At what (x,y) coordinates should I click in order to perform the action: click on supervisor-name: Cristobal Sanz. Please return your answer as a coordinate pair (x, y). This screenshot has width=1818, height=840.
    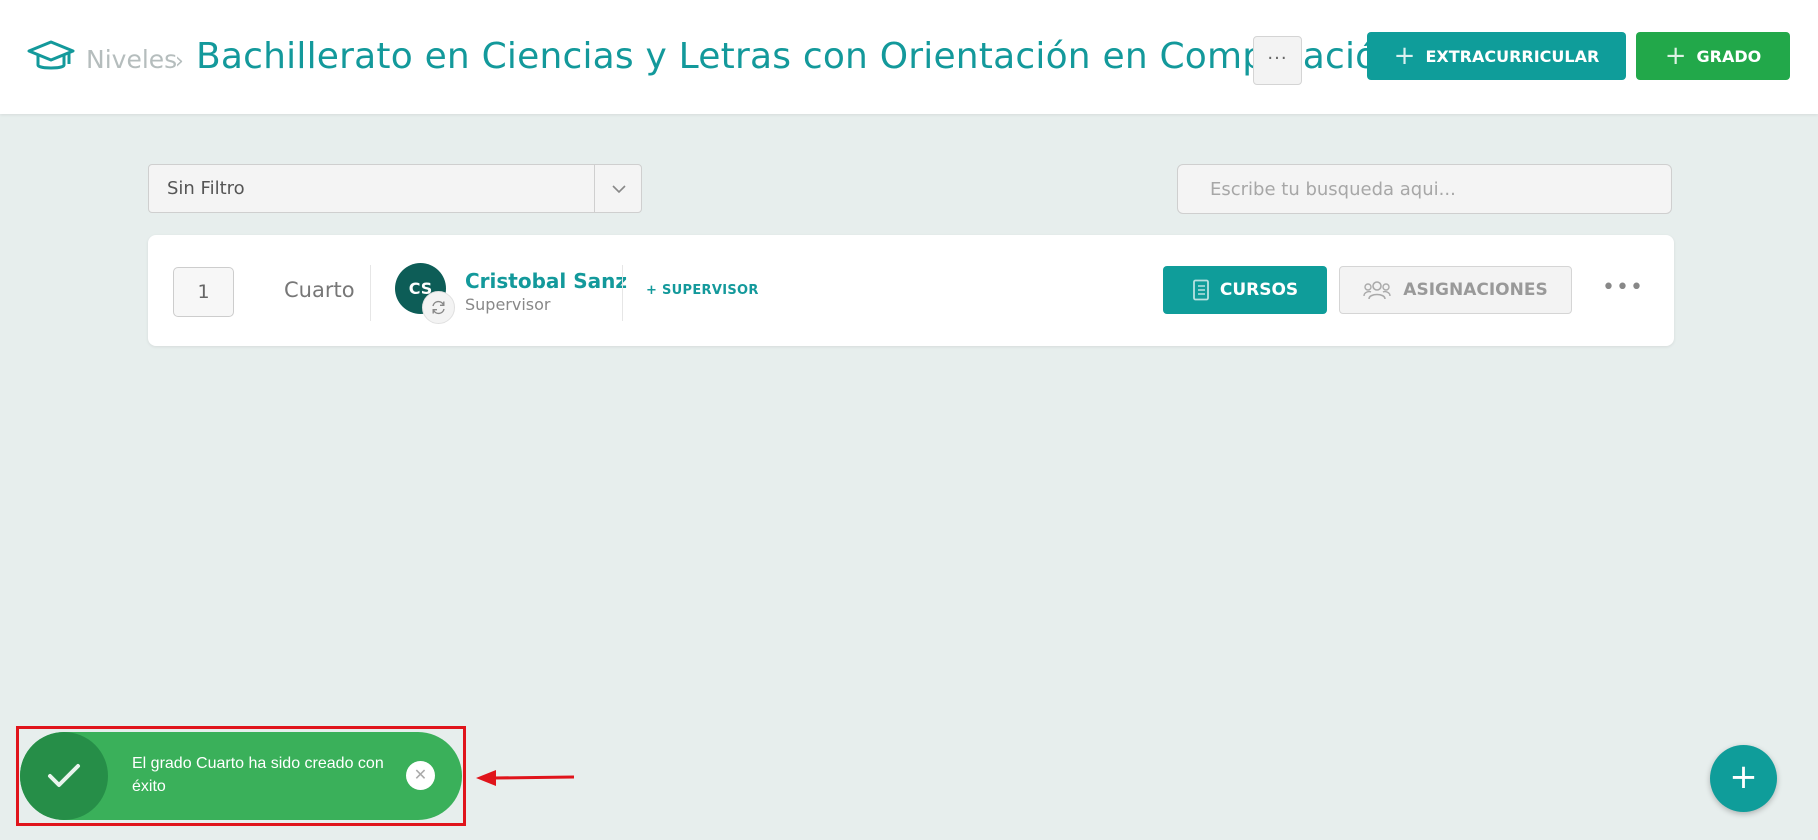
    Looking at the image, I should click on (546, 281).